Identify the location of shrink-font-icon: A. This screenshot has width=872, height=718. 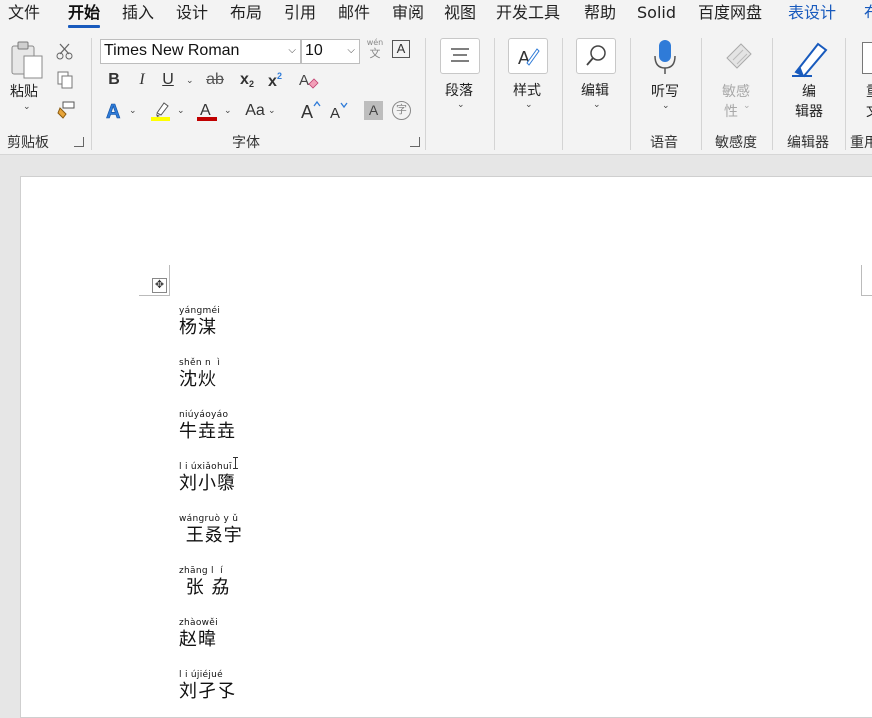
(339, 112).